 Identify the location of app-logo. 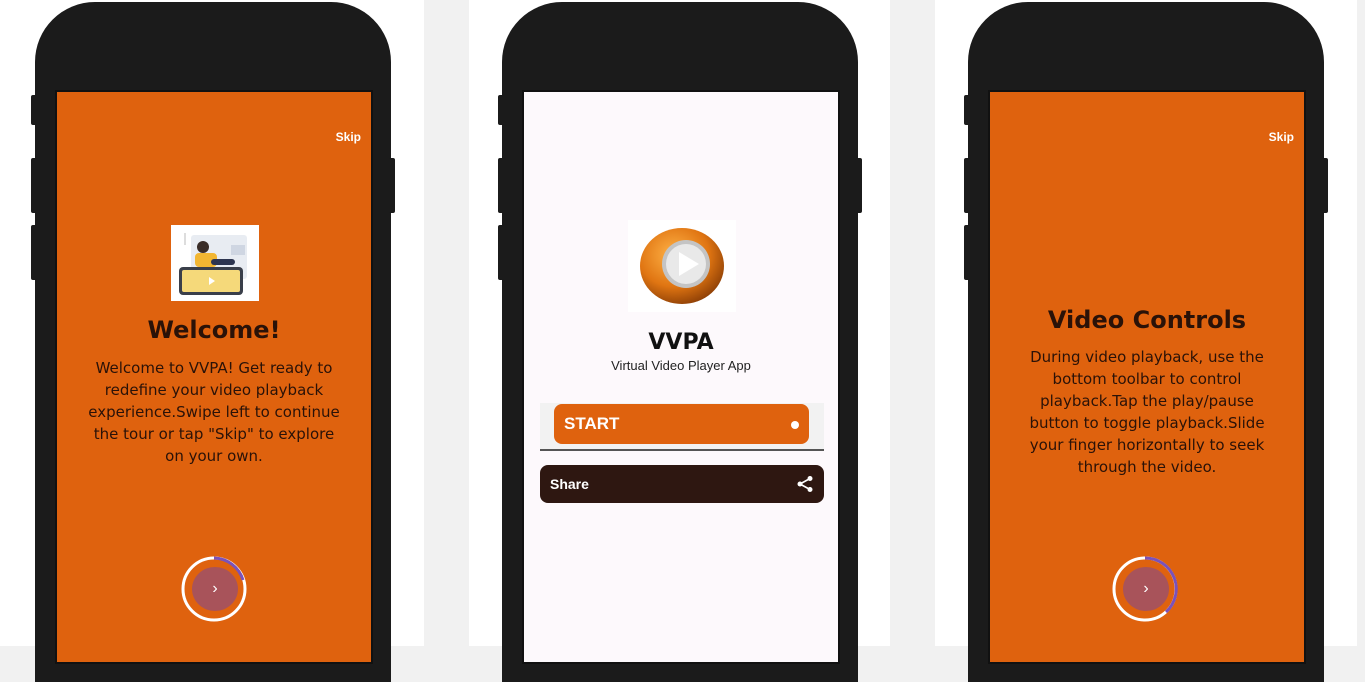
(682, 266).